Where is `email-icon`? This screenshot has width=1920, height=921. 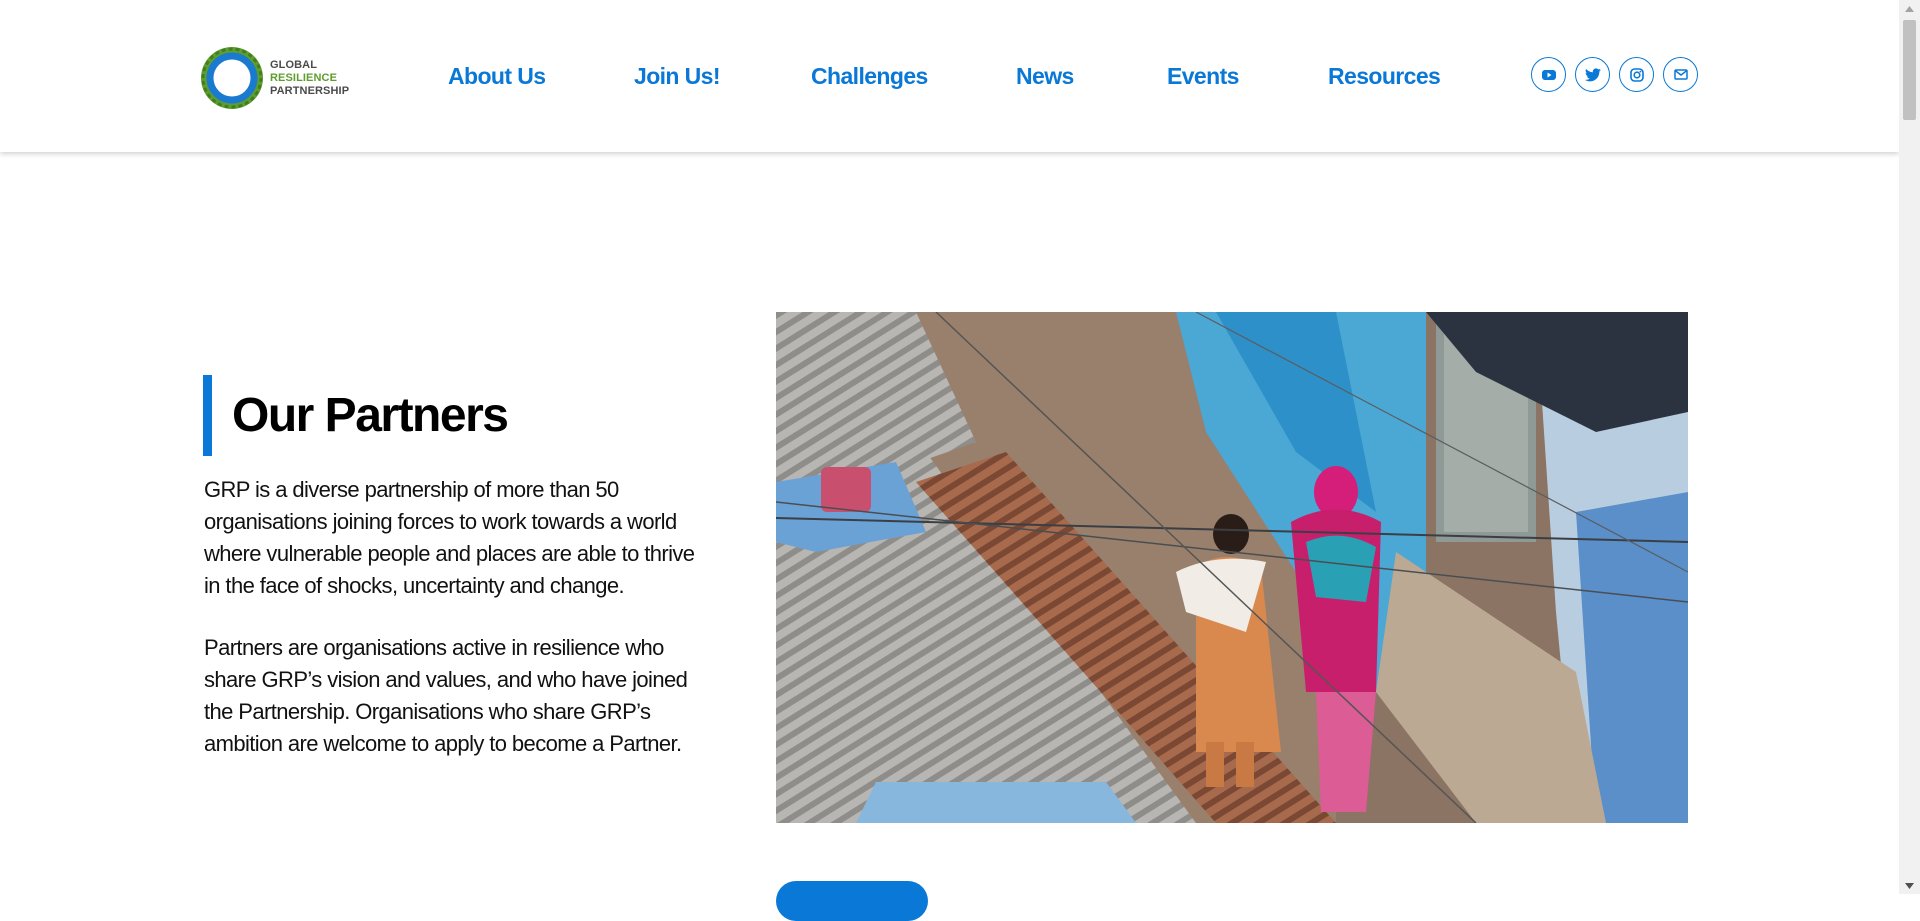
email-icon is located at coordinates (1680, 74).